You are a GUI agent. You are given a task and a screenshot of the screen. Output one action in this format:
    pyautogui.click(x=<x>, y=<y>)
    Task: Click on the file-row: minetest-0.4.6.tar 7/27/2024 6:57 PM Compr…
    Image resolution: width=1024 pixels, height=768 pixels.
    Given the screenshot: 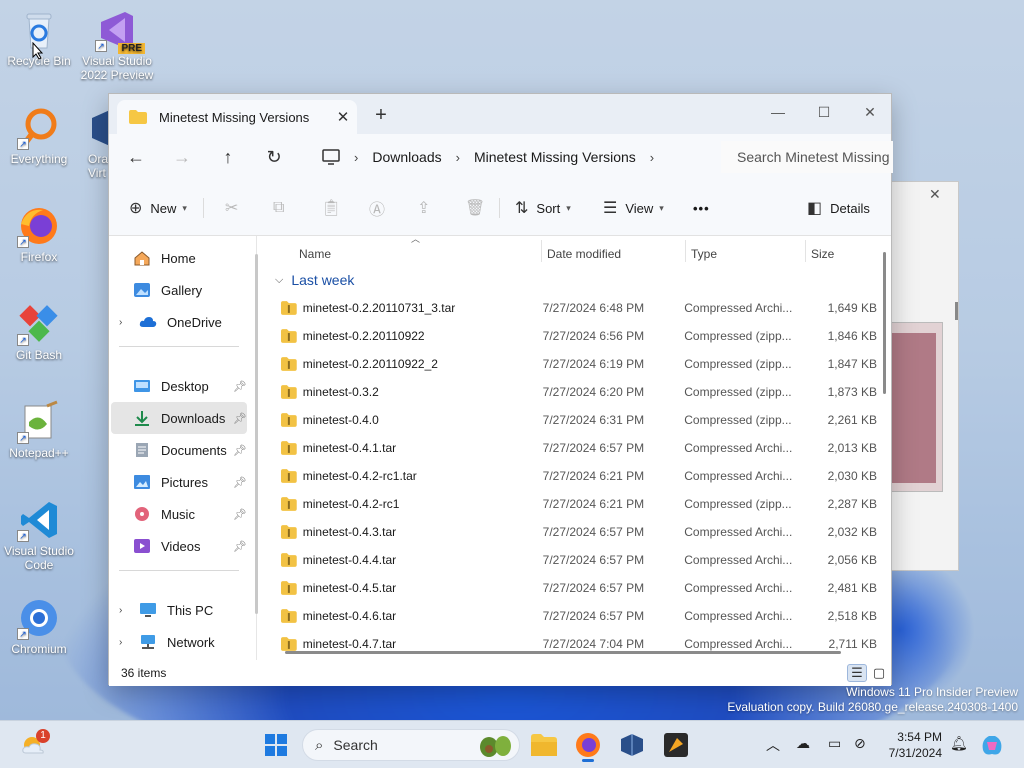 What is the action you would take?
    pyautogui.click(x=579, y=616)
    